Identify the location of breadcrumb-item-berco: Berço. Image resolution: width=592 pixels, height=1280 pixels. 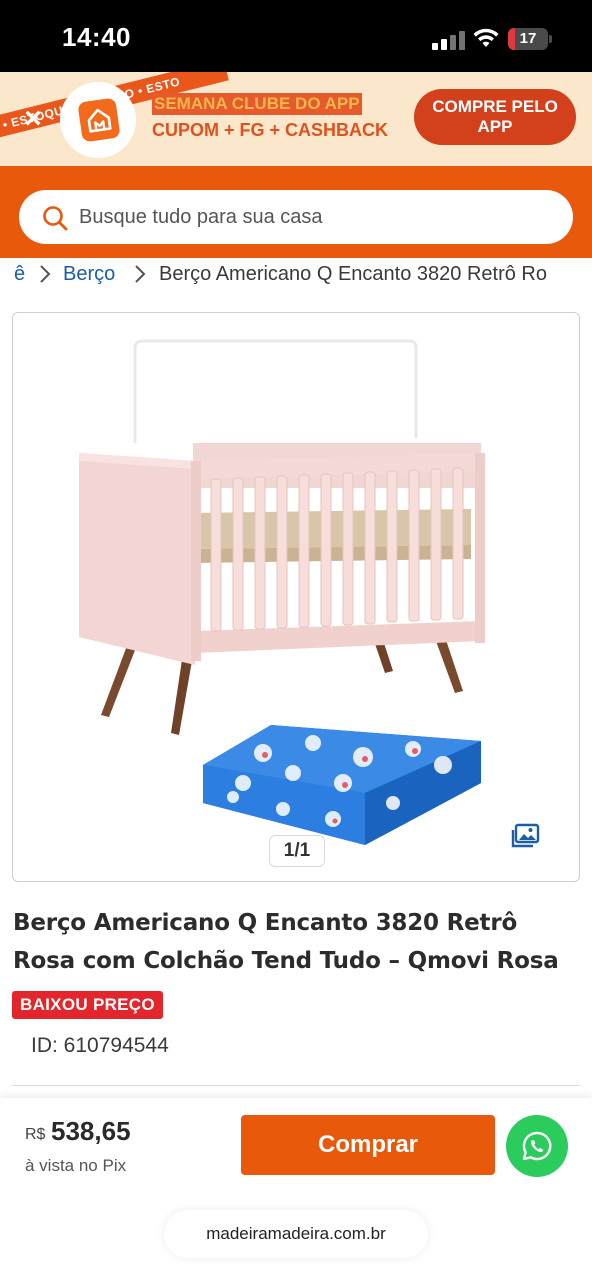
(89, 274).